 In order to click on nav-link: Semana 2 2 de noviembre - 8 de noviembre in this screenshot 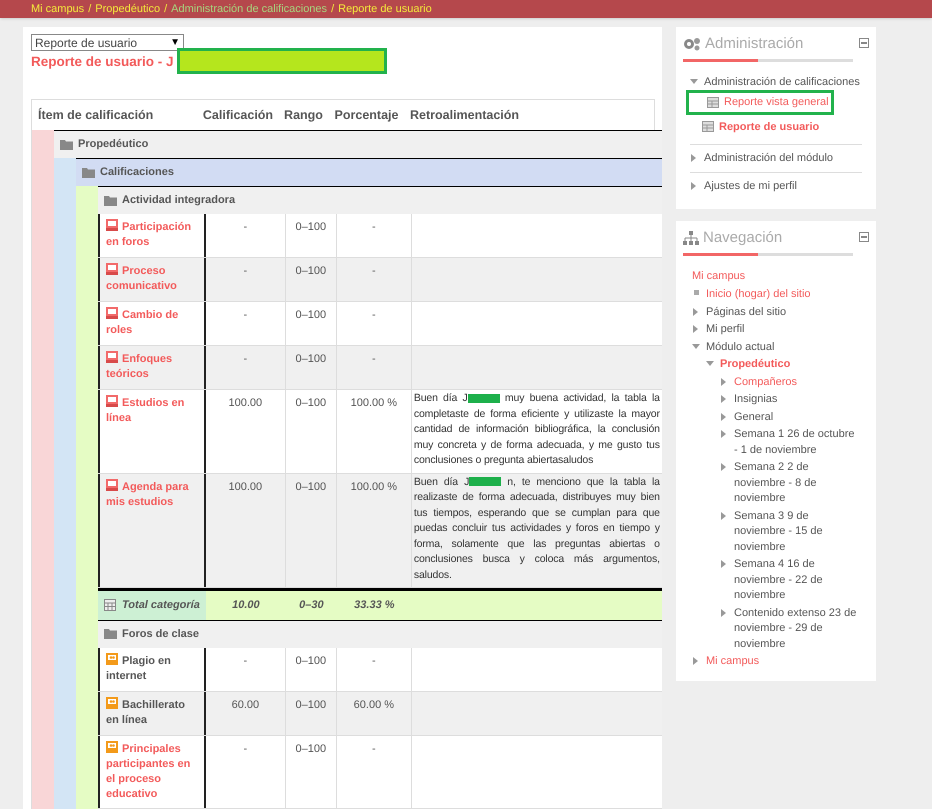, I will do `click(796, 483)`.